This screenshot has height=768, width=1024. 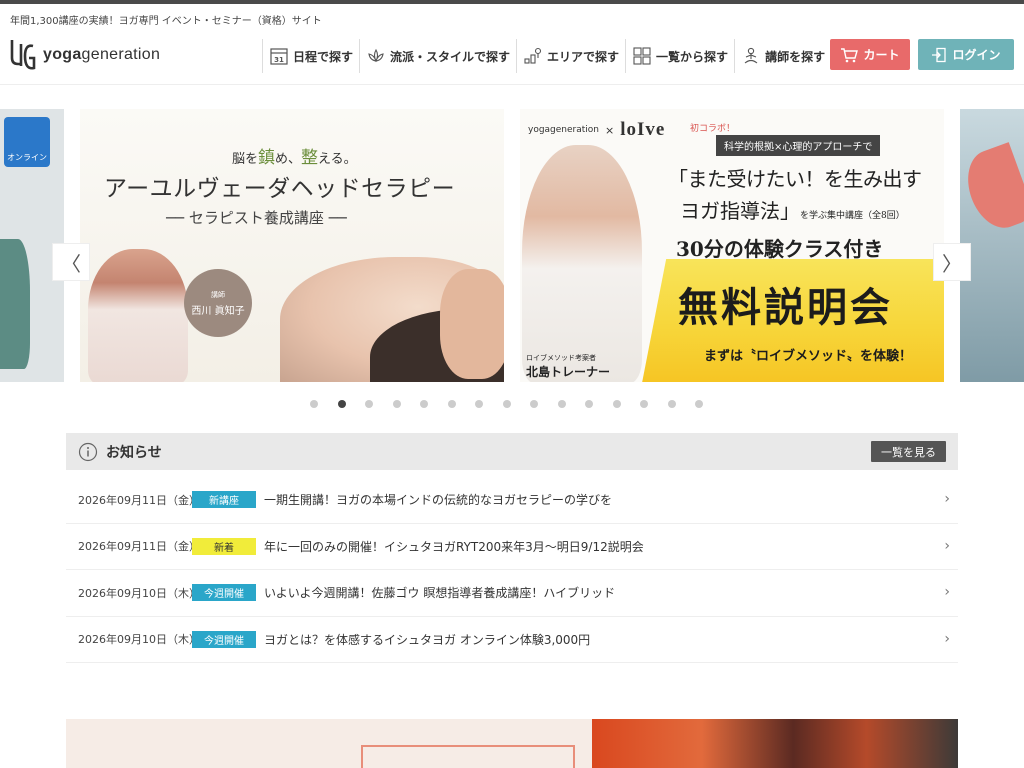 What do you see at coordinates (27, 157) in the screenshot?
I see `online-badge-label: オンライン` at bounding box center [27, 157].